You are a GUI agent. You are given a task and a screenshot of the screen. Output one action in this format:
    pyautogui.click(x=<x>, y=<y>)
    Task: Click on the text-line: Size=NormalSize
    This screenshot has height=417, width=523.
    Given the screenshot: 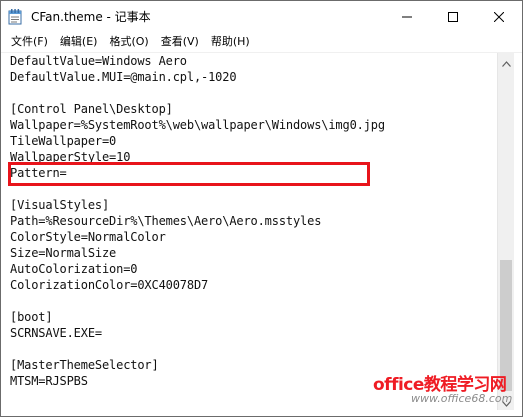 What is the action you would take?
    pyautogui.click(x=63, y=253)
    